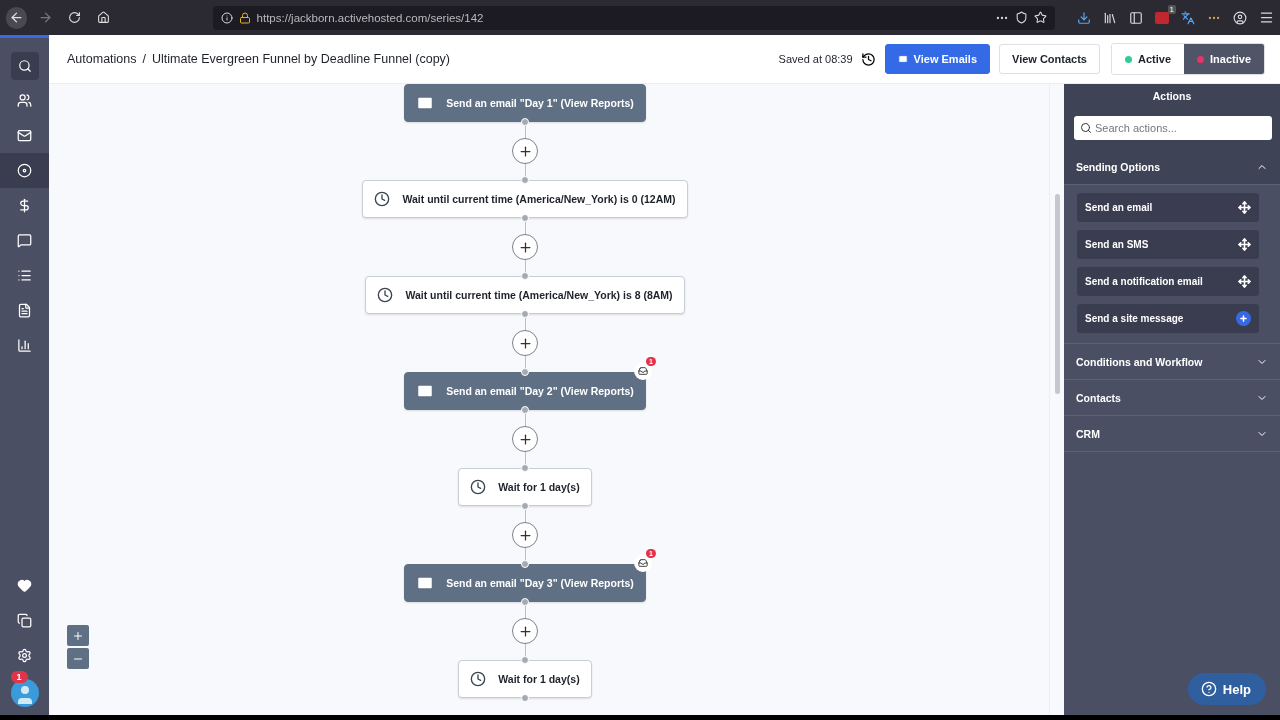  I want to click on action-item: Send an SMS, so click(1168, 244).